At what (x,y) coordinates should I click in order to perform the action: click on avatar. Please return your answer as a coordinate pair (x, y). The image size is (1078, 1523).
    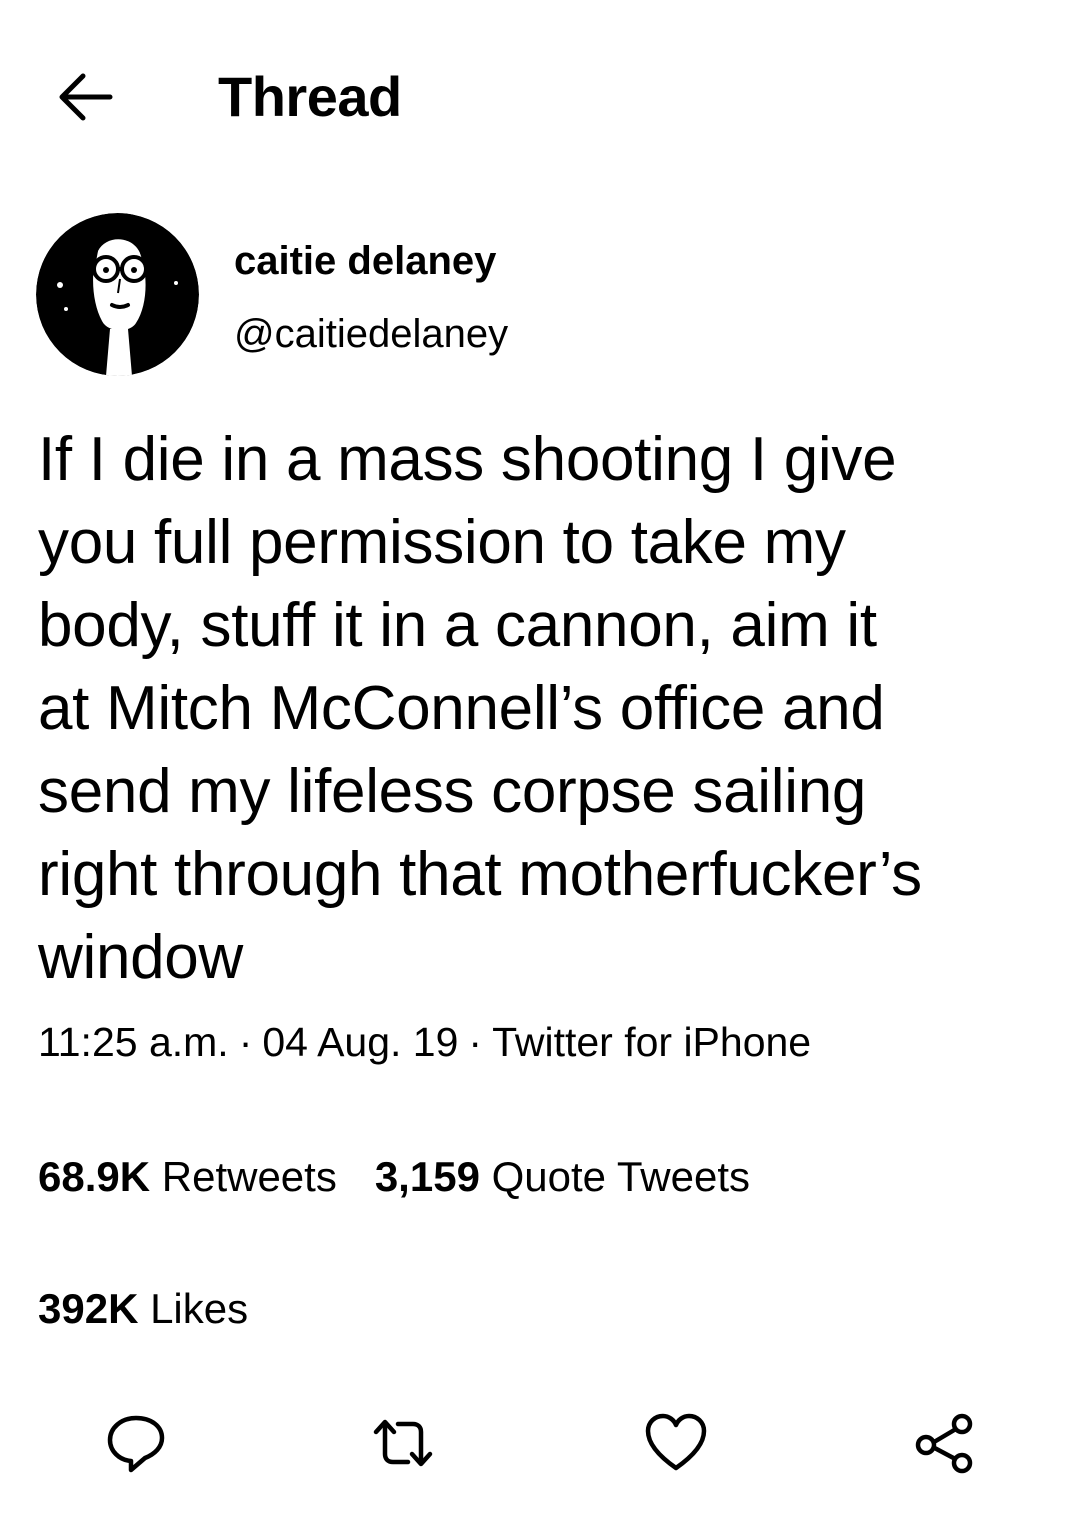
    Looking at the image, I should click on (117, 294).